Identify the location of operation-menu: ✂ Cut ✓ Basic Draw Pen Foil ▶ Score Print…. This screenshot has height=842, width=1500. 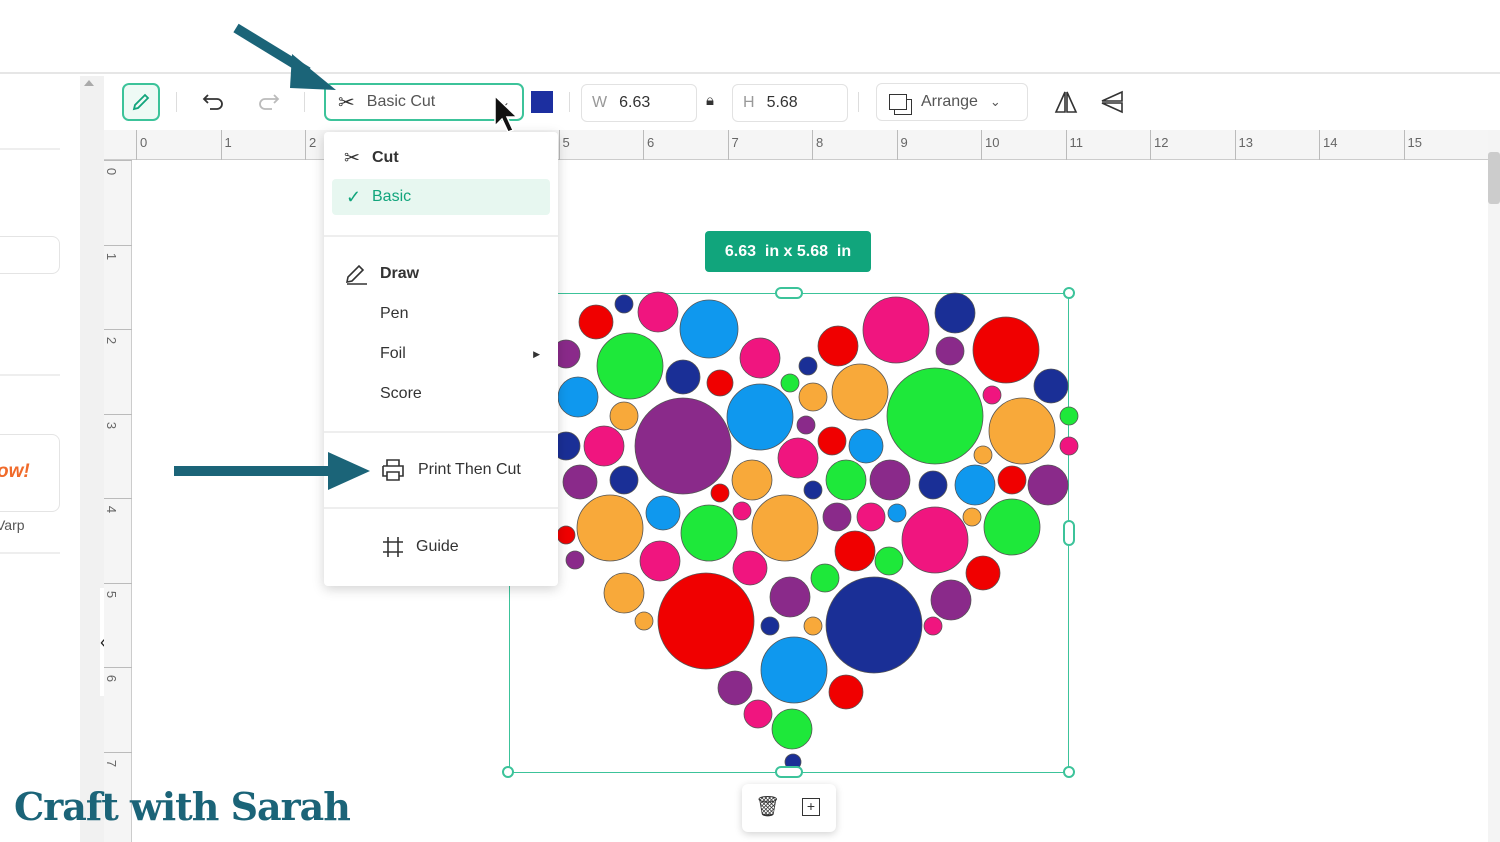
(441, 359).